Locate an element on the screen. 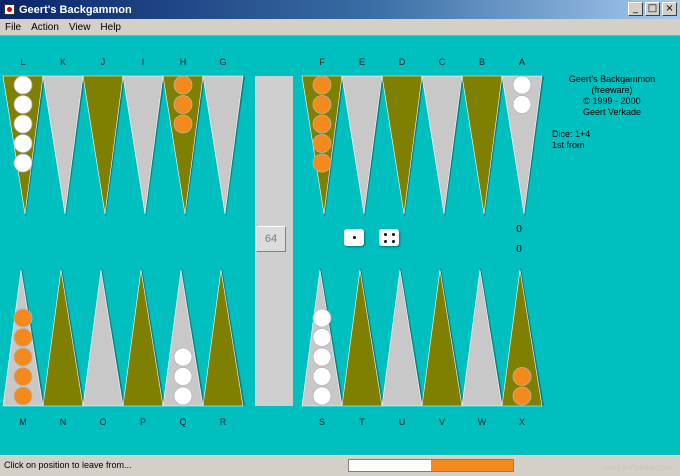 The height and width of the screenshot is (476, 680). progress-bar is located at coordinates (431, 465).